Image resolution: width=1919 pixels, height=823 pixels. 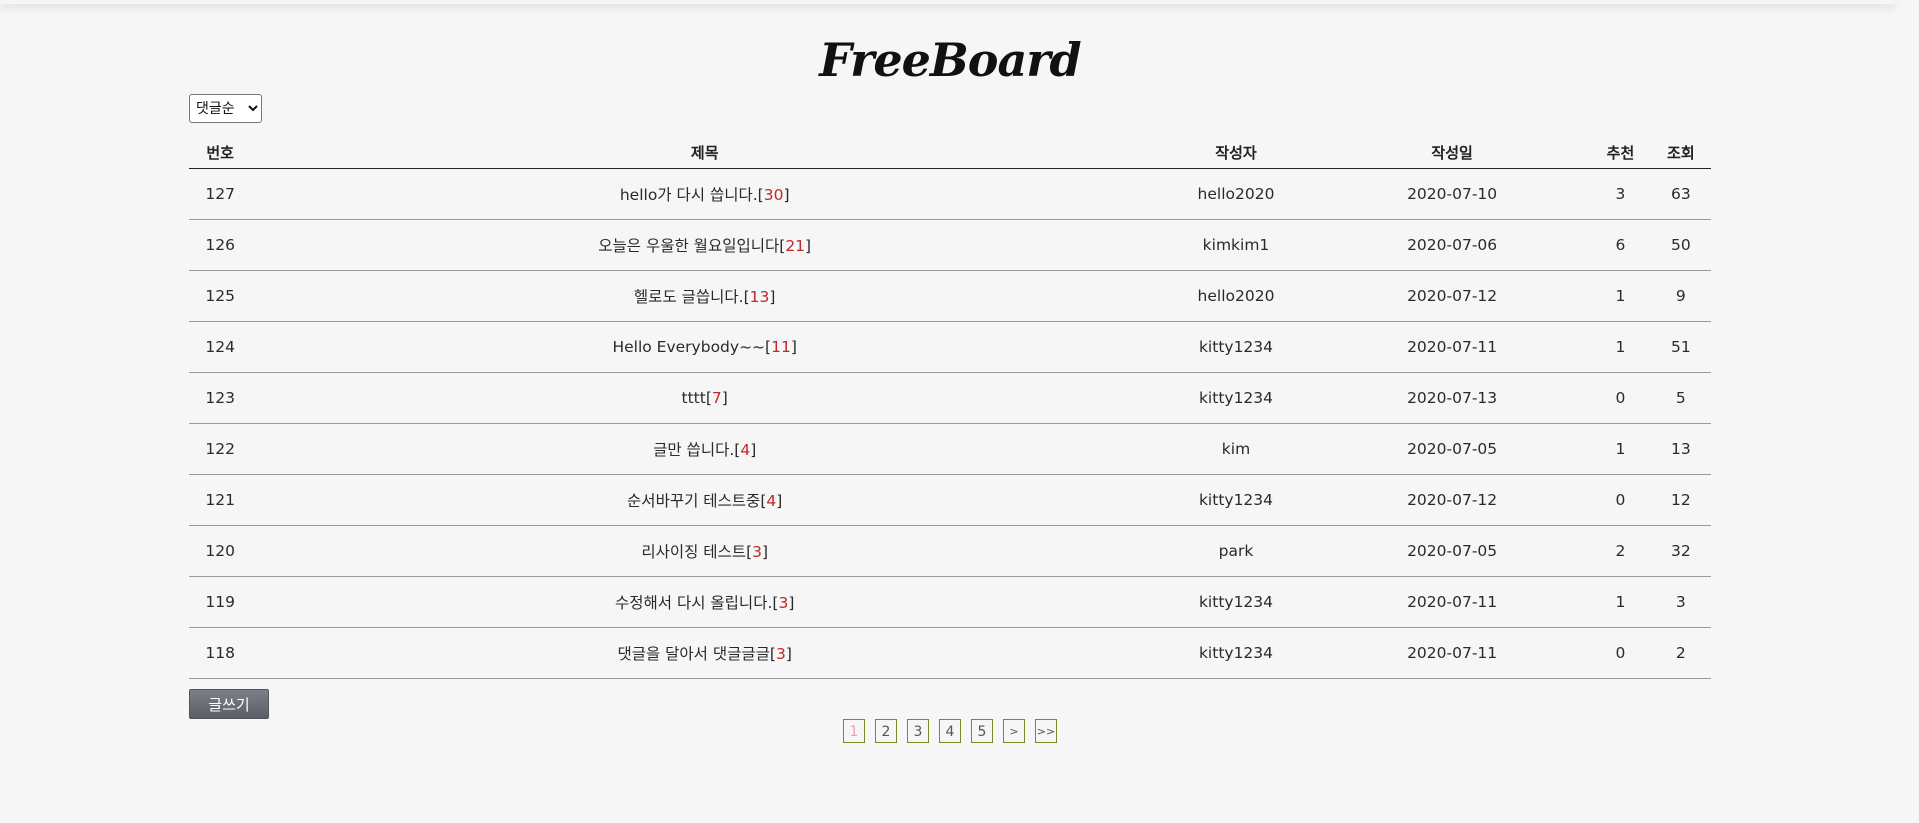 What do you see at coordinates (1680, 449) in the screenshot?
I see `post-views: 13` at bounding box center [1680, 449].